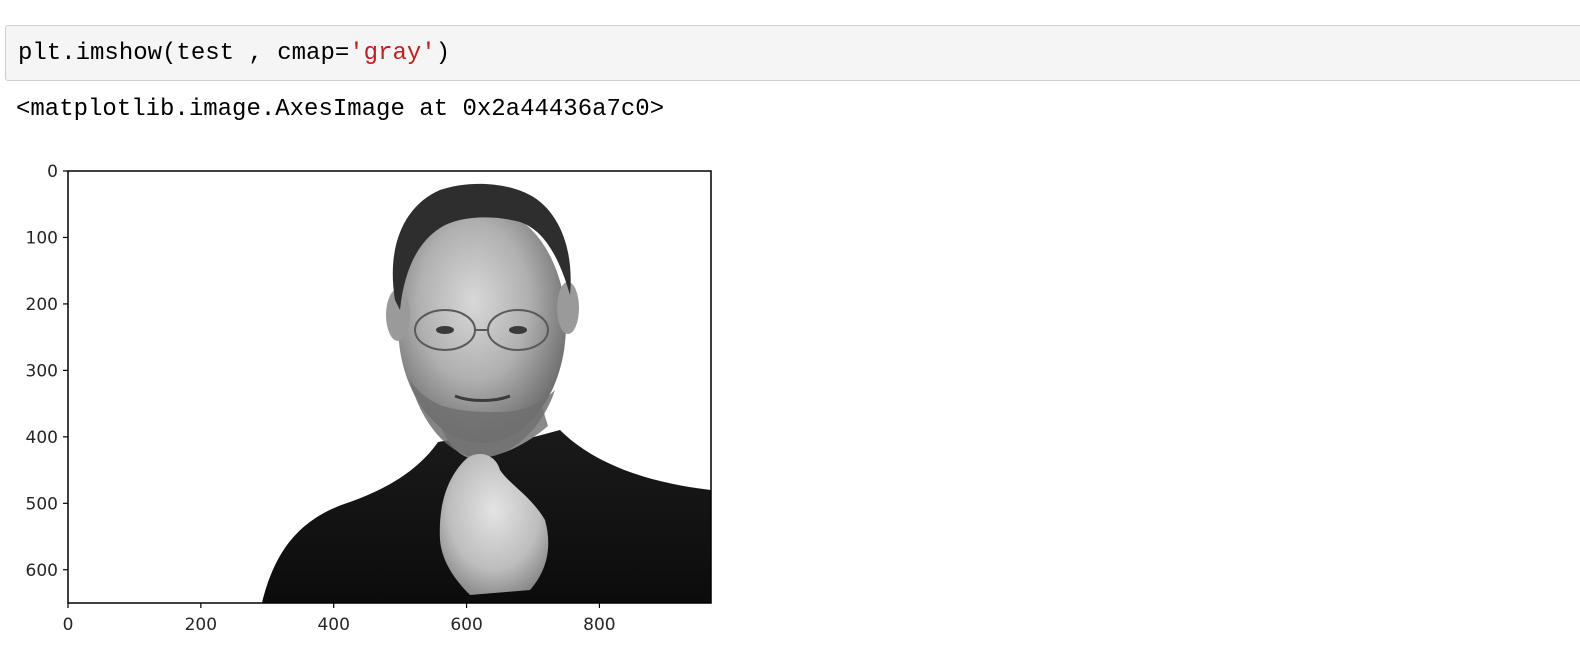  What do you see at coordinates (42, 238) in the screenshot?
I see `y-tick-label: 100` at bounding box center [42, 238].